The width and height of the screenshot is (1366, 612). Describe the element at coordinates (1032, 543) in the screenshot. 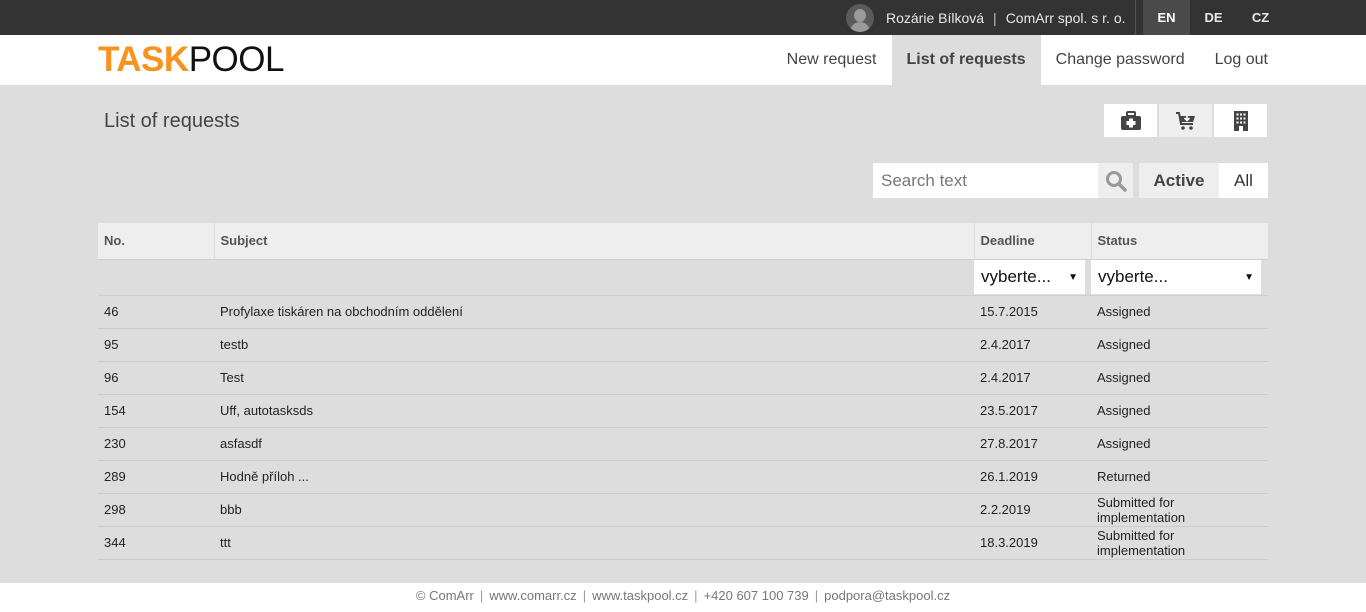

I see `cell-deadline: 18.3.2019` at that location.